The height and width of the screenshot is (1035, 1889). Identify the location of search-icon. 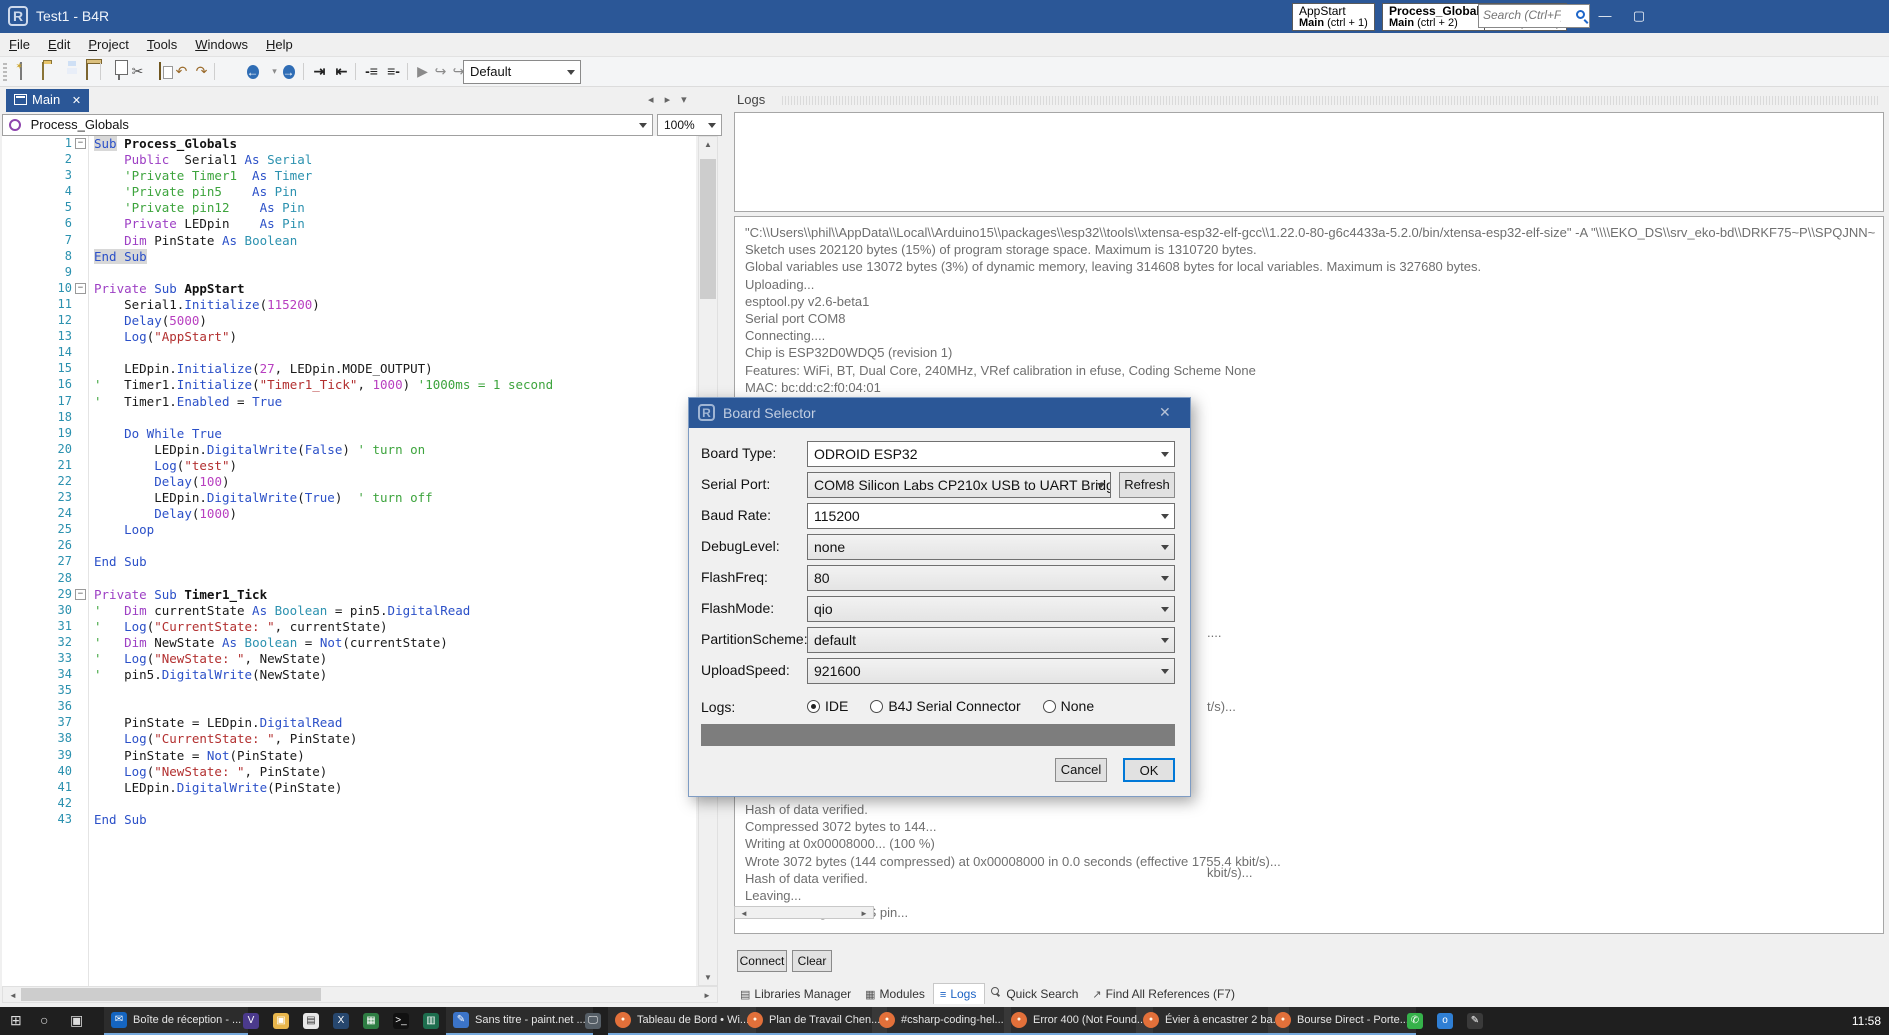
(1580, 14).